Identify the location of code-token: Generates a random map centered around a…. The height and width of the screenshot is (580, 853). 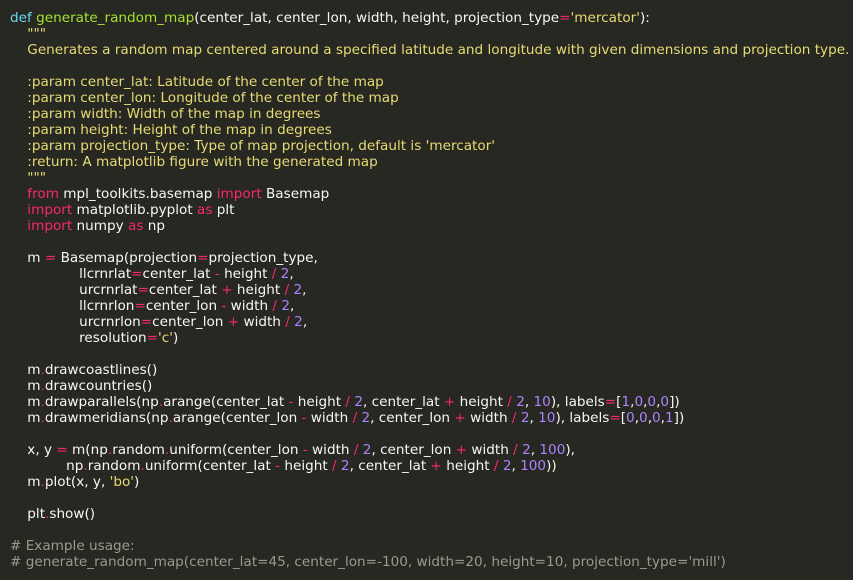
(430, 50).